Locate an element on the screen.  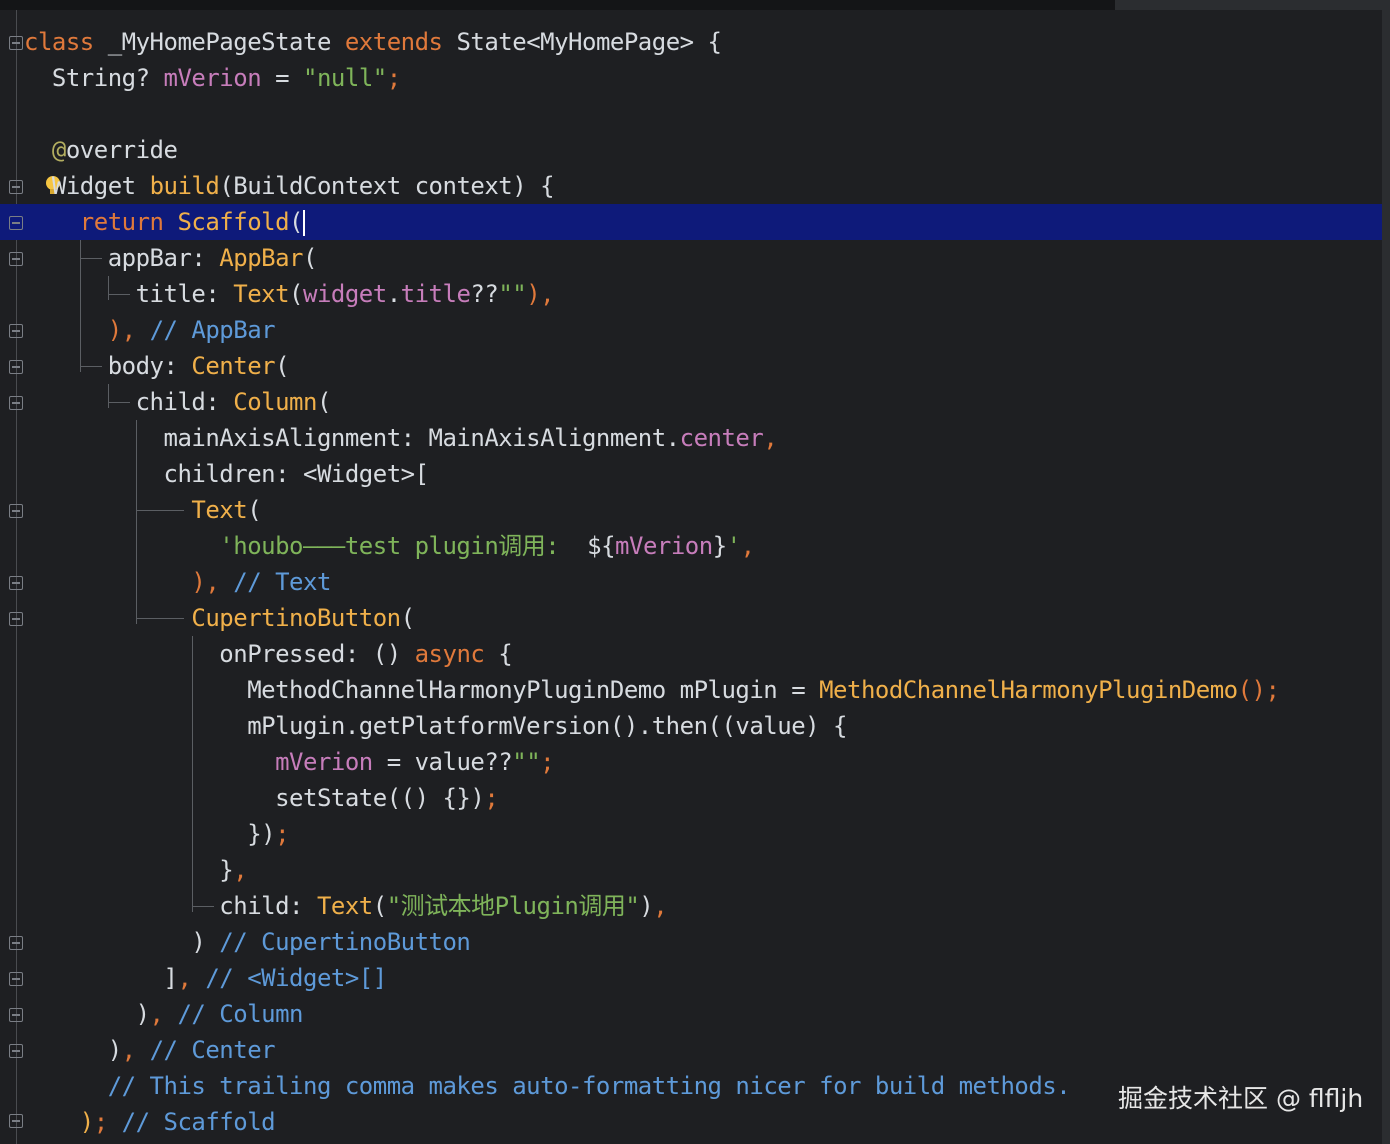
token-function: build is located at coordinates (184, 186).